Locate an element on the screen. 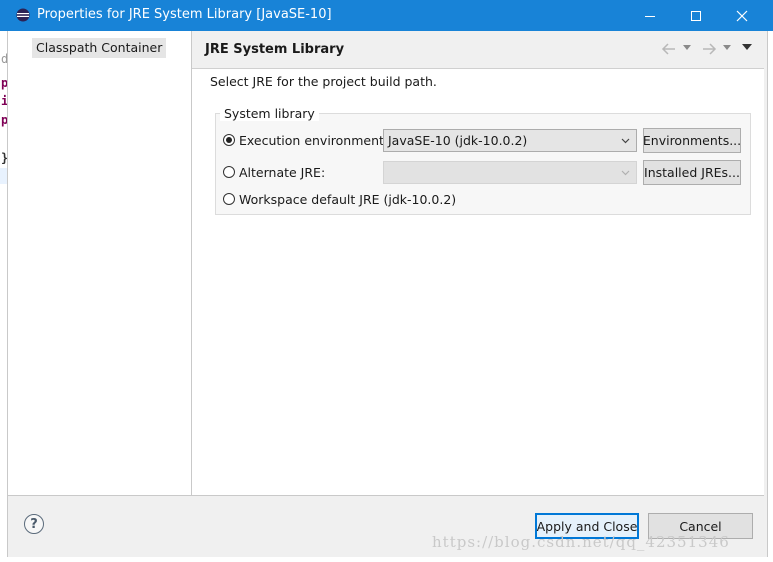  background-editor-strip is located at coordinates (3, 296).